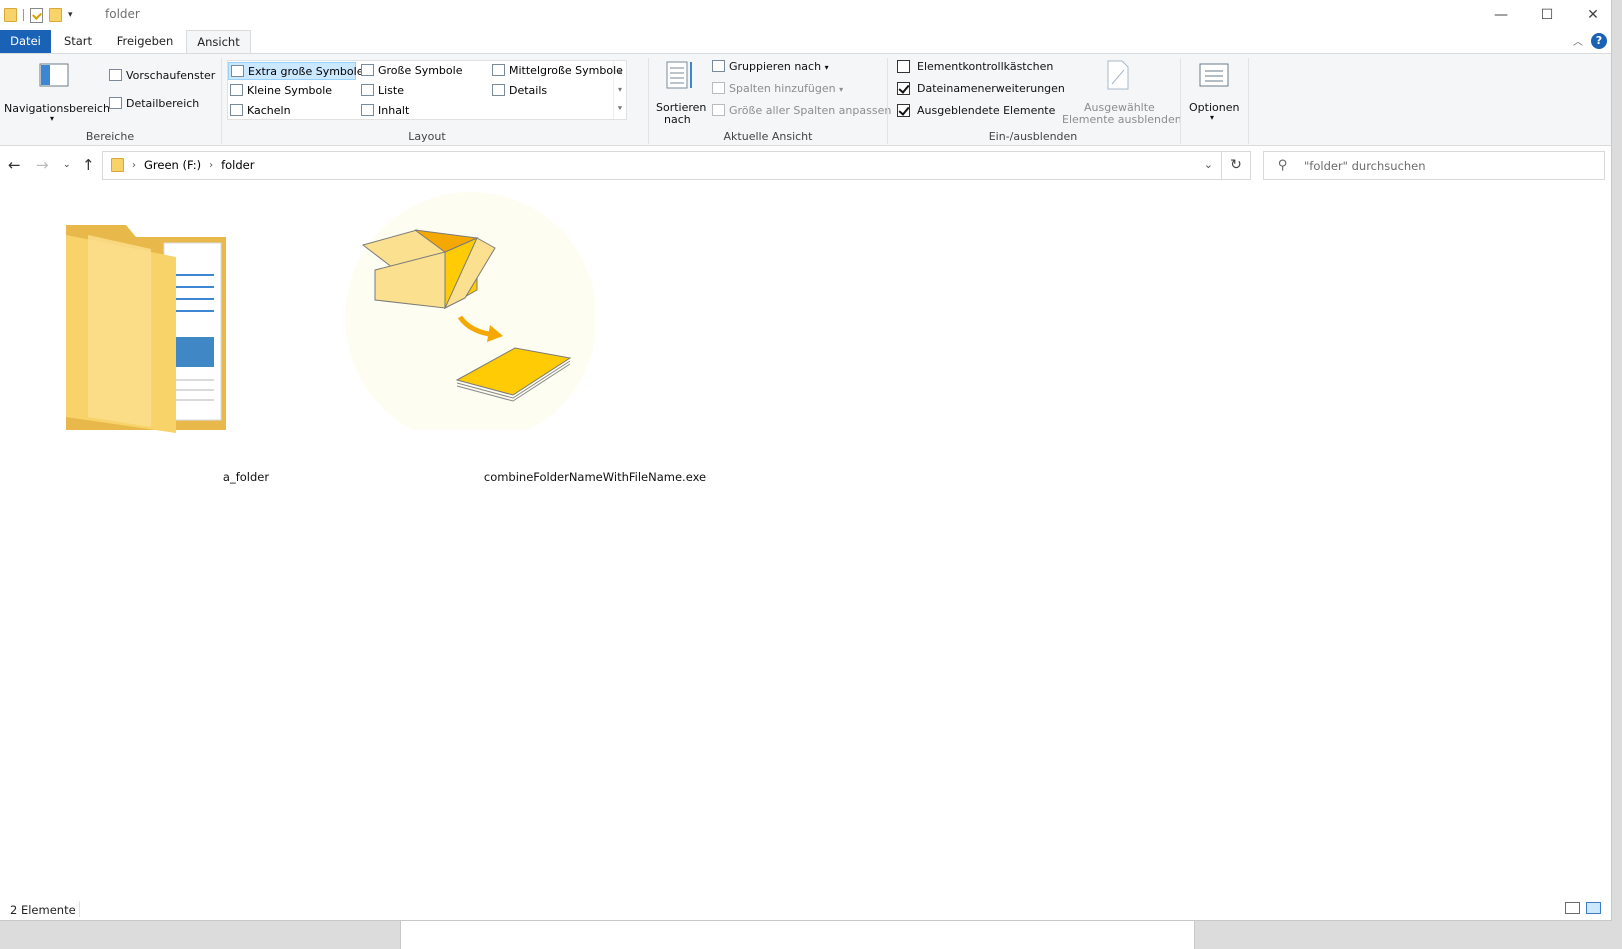  What do you see at coordinates (619, 90) in the screenshot?
I see `gallery-scroll: ▴ ▾ ⯆` at bounding box center [619, 90].